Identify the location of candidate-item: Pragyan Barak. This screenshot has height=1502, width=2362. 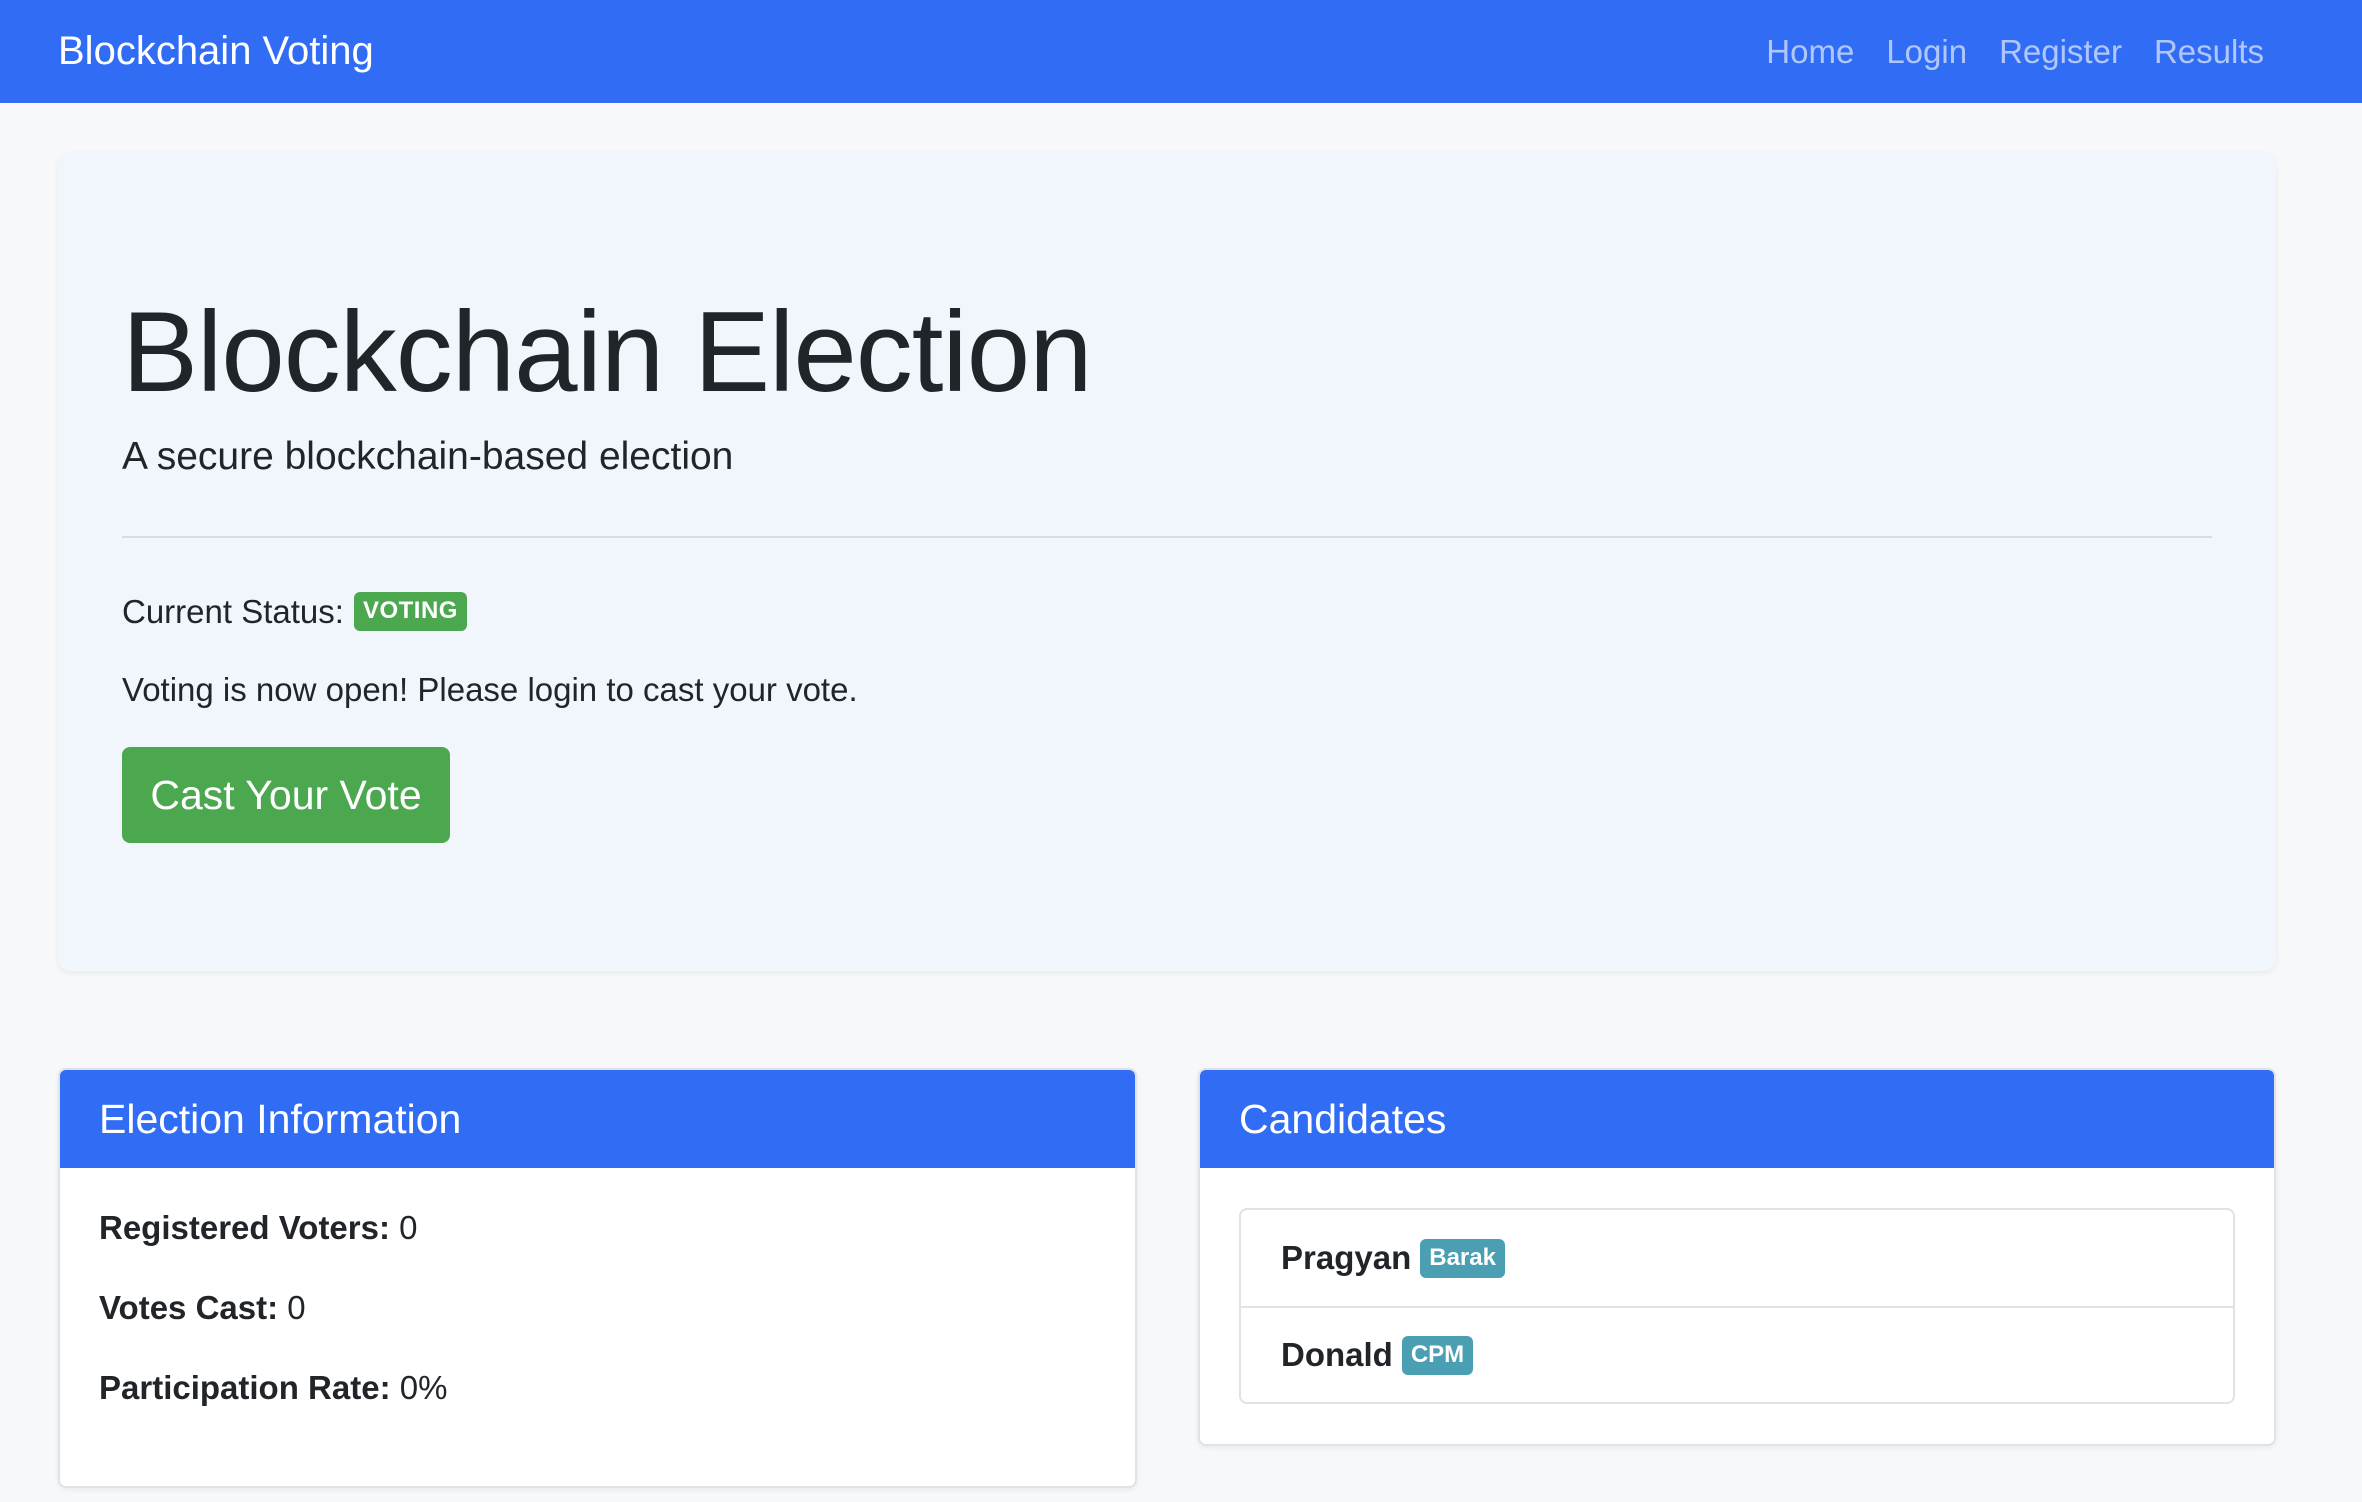
(1737, 1258).